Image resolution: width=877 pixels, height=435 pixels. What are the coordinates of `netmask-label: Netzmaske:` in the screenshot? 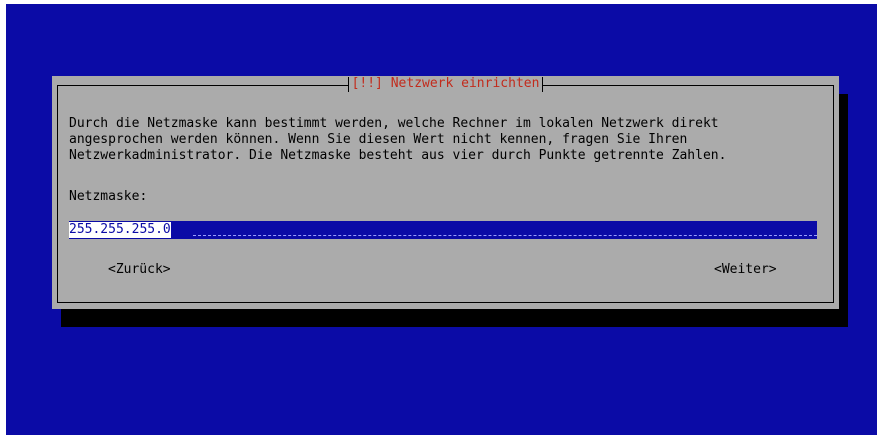 It's located at (108, 196).